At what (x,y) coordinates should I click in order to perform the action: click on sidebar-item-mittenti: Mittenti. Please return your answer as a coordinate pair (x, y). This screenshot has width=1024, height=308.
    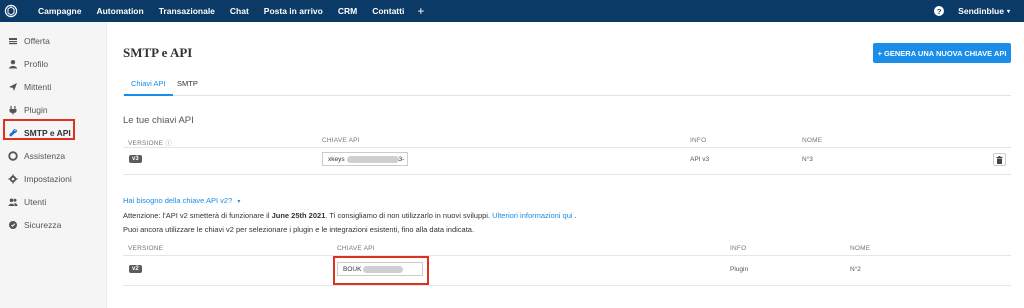
    Looking at the image, I should click on (29, 87).